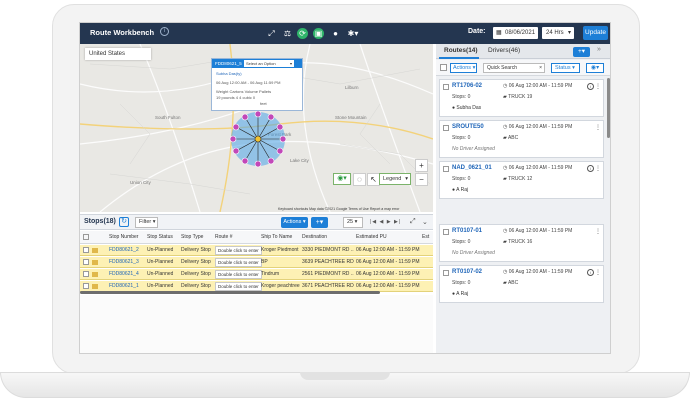  I want to click on stop-number: FDD80621_3, so click(124, 262).